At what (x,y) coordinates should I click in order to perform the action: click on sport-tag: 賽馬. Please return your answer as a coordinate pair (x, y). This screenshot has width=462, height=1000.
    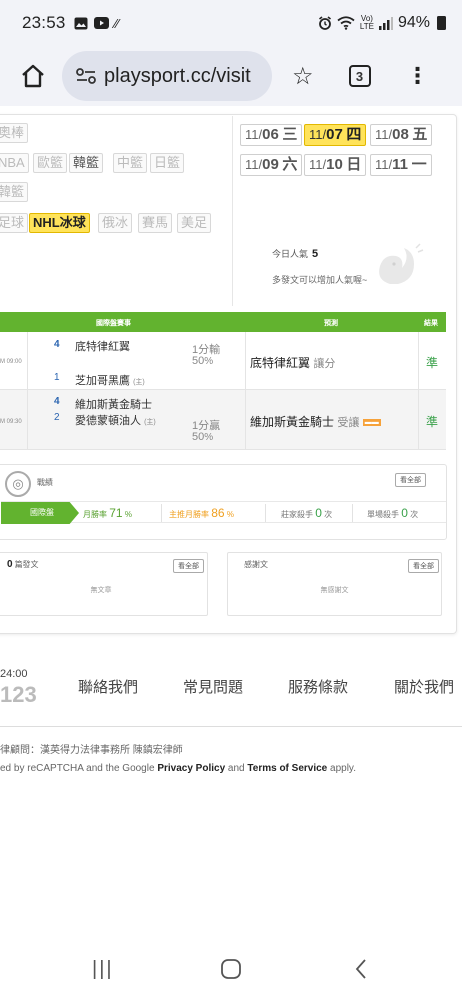
    Looking at the image, I should click on (155, 223).